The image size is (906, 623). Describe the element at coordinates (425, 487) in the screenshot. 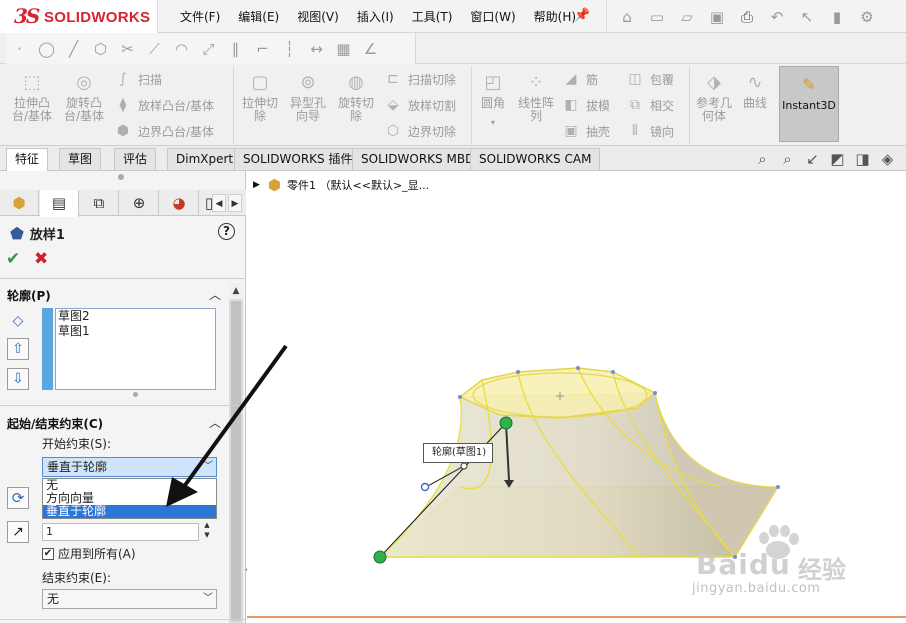

I see `tangent-handle-end` at that location.